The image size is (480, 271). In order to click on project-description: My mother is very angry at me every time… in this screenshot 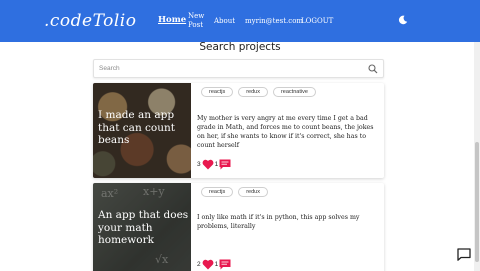, I will do `click(285, 132)`.